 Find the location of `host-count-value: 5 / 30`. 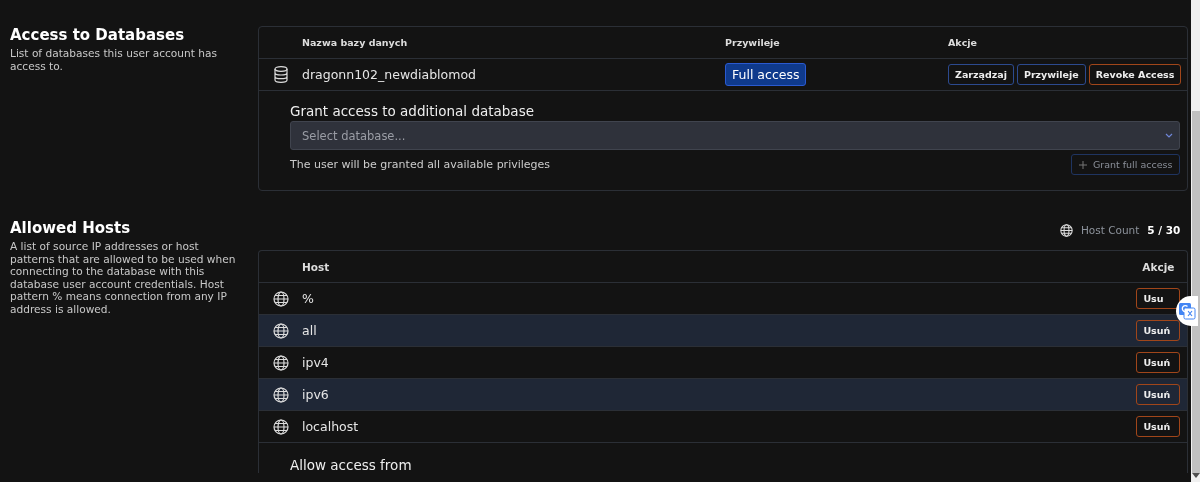

host-count-value: 5 / 30 is located at coordinates (1164, 230).